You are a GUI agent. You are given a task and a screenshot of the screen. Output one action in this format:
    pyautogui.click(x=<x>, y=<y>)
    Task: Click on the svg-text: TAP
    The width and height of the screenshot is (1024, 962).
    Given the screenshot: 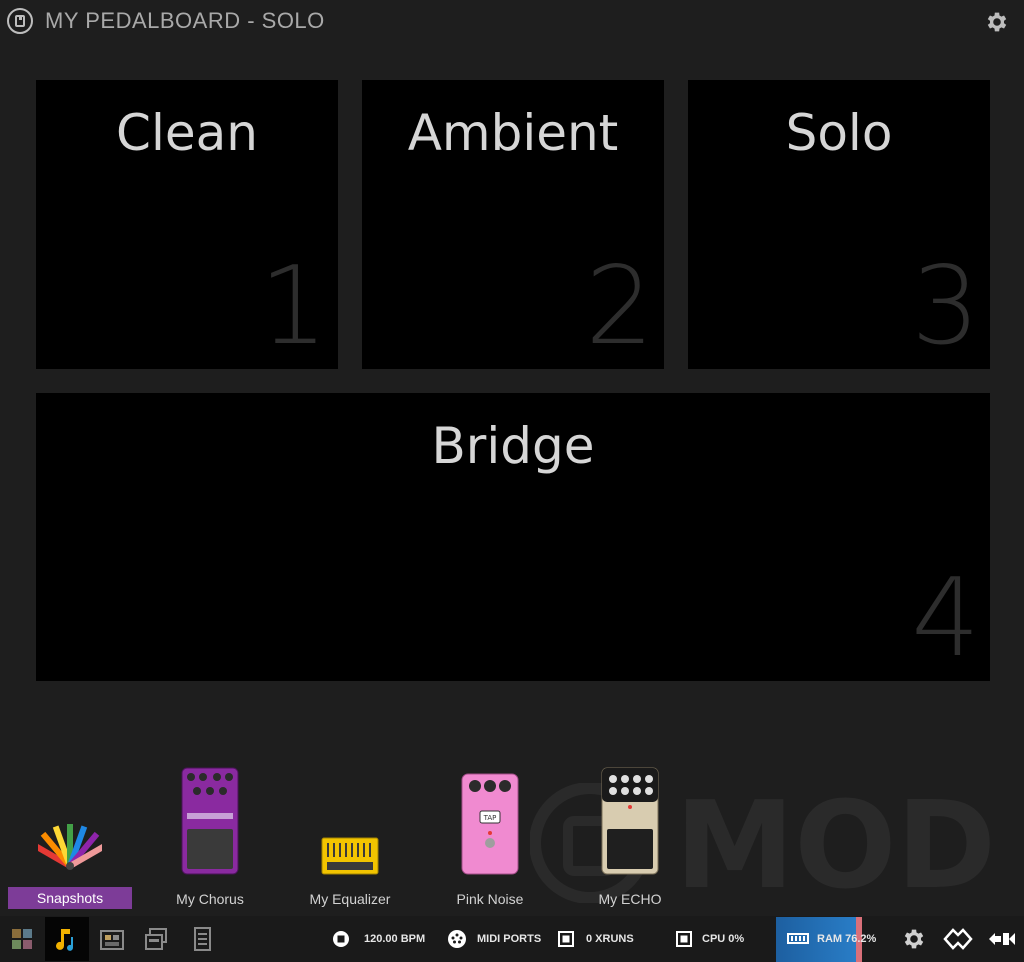 What is the action you would take?
    pyautogui.click(x=490, y=818)
    